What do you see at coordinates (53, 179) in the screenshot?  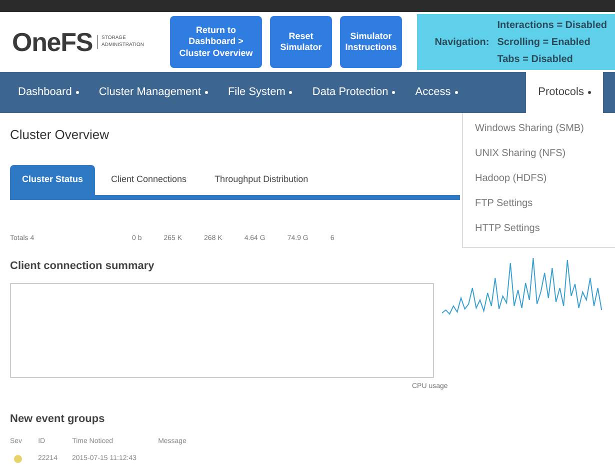 I see `tab: Cluster Status` at bounding box center [53, 179].